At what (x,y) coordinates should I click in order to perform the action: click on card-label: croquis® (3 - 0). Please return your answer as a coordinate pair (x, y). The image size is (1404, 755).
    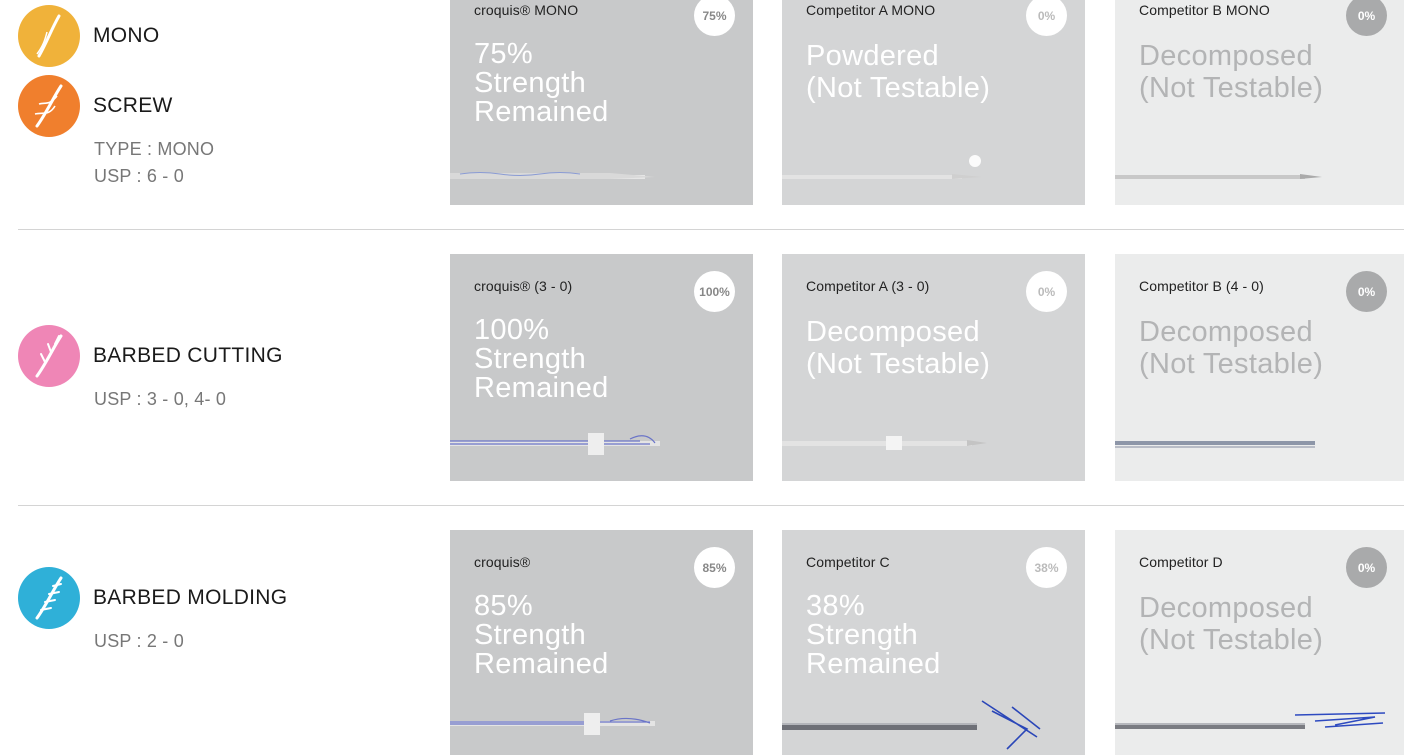
    Looking at the image, I should click on (523, 286).